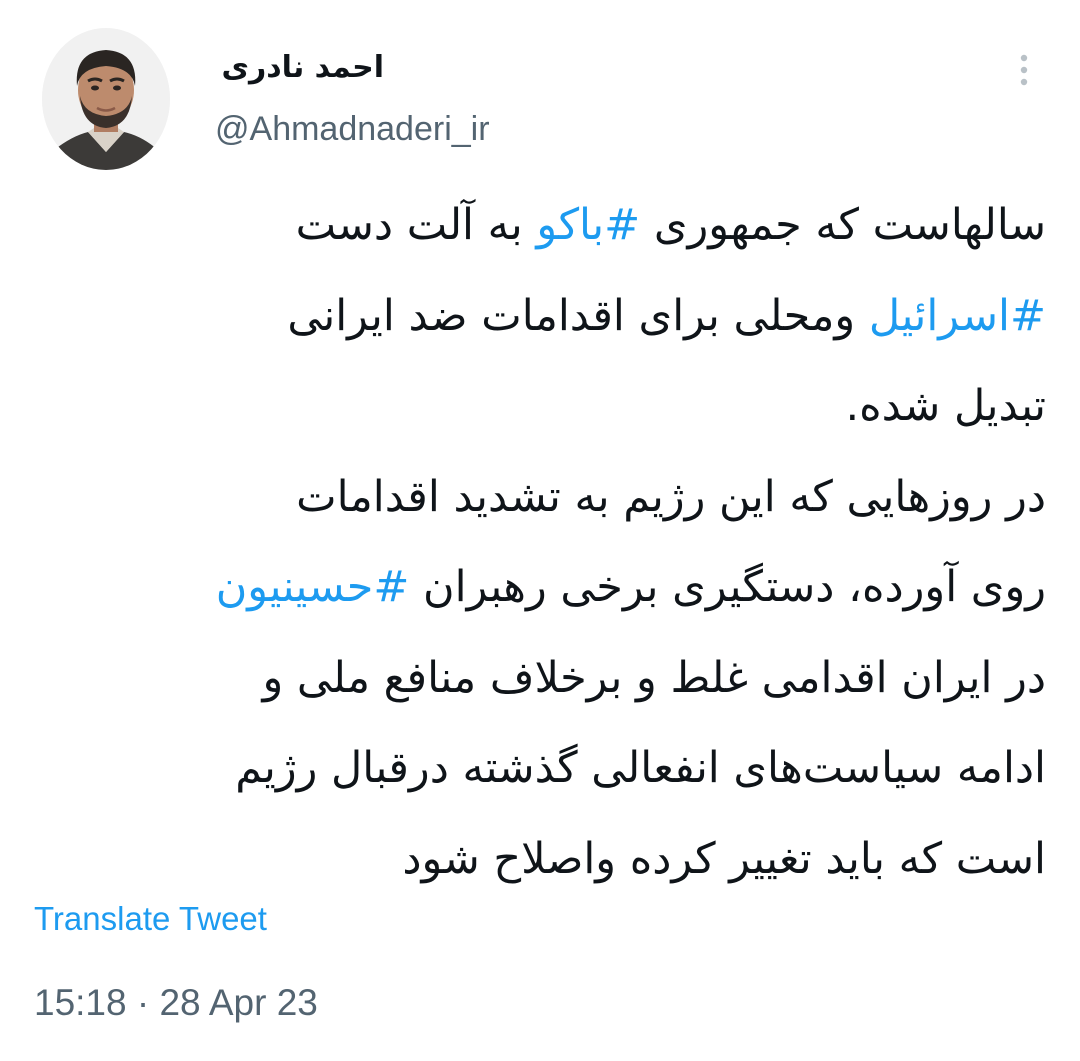  I want to click on tweet-text-segment: در روزهایی که این رژیم به تشدید اقدامات, so click(671, 496).